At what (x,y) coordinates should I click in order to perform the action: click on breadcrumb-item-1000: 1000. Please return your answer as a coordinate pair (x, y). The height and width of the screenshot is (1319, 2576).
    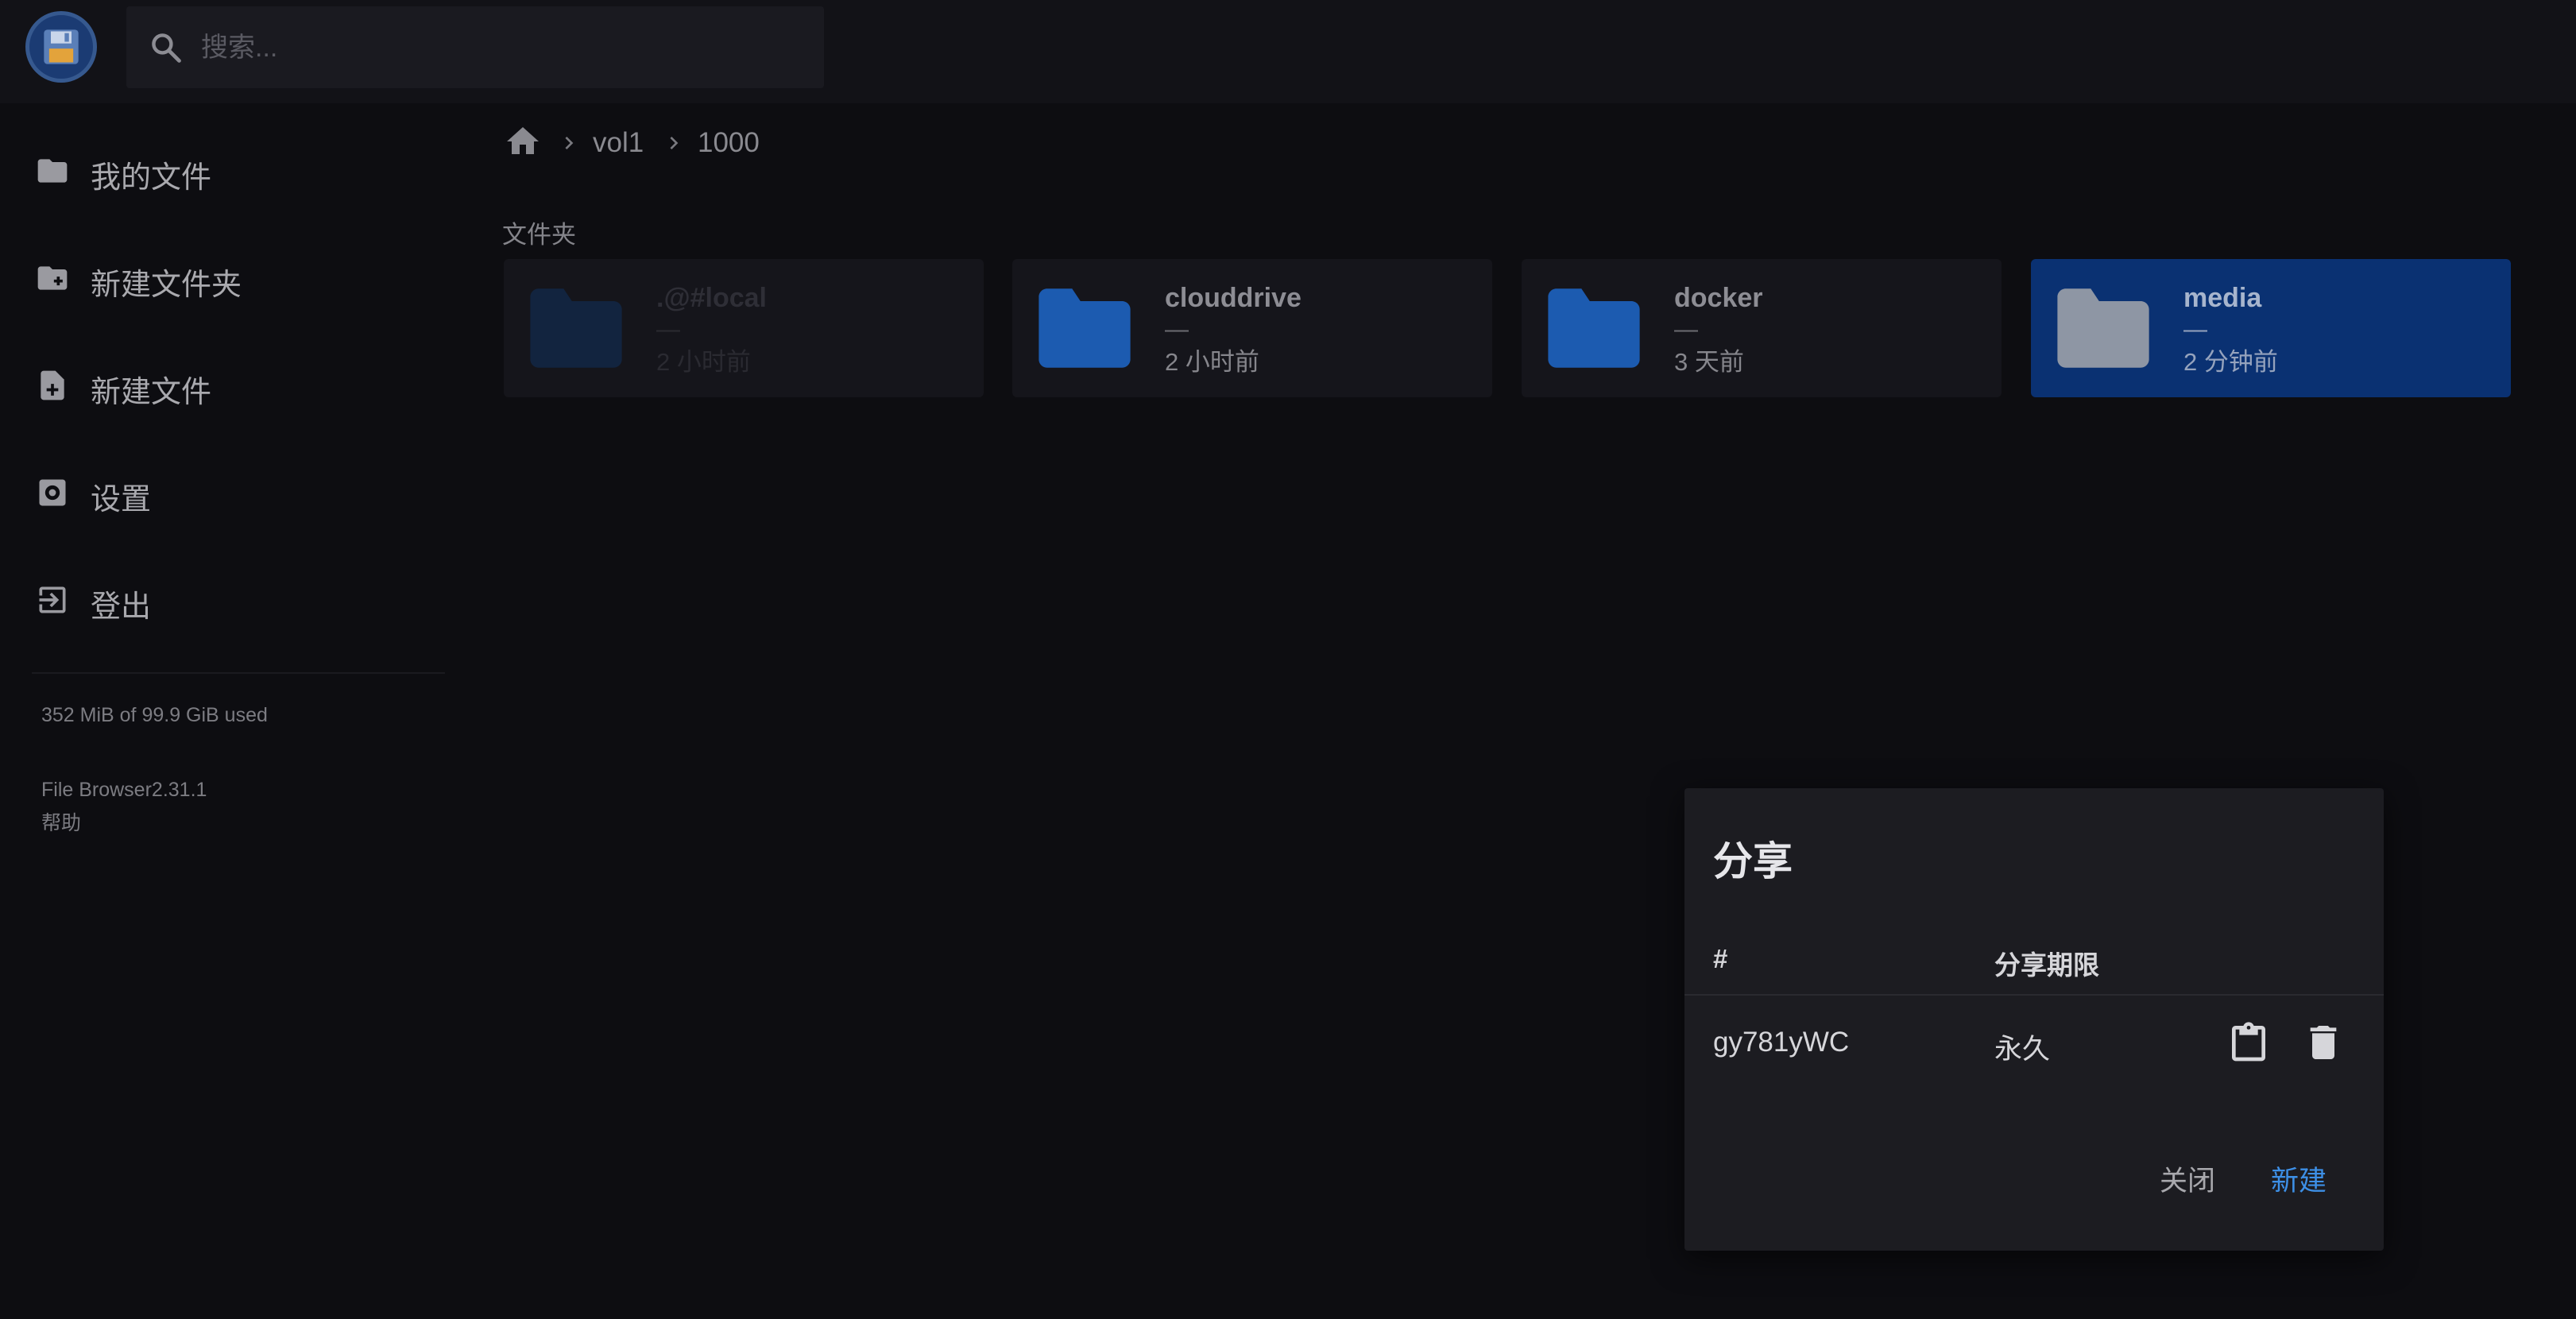
    Looking at the image, I should click on (729, 143).